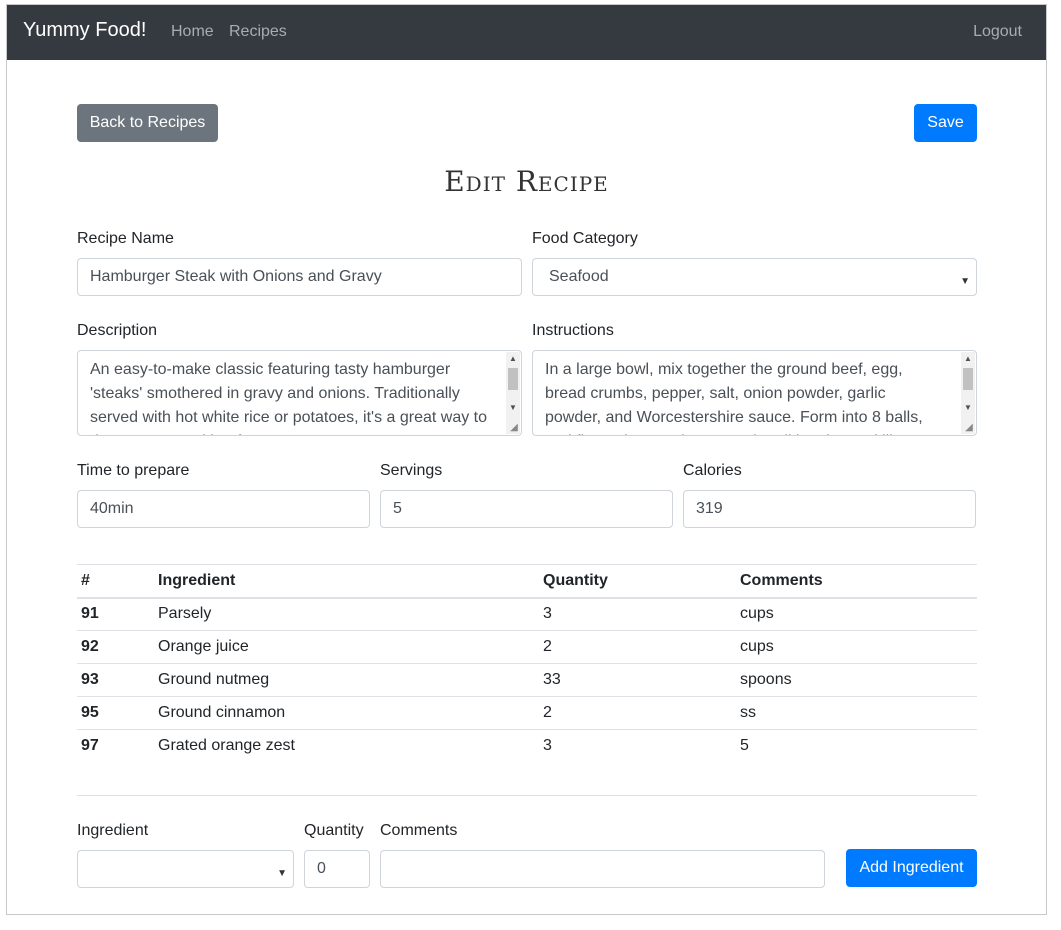  Describe the element at coordinates (526, 181) in the screenshot. I see `page-title: Edit Recipe` at that location.